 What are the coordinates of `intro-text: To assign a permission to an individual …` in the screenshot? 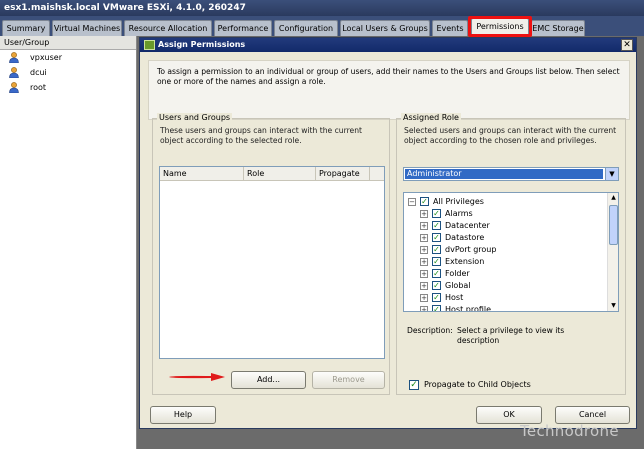 It's located at (389, 90).